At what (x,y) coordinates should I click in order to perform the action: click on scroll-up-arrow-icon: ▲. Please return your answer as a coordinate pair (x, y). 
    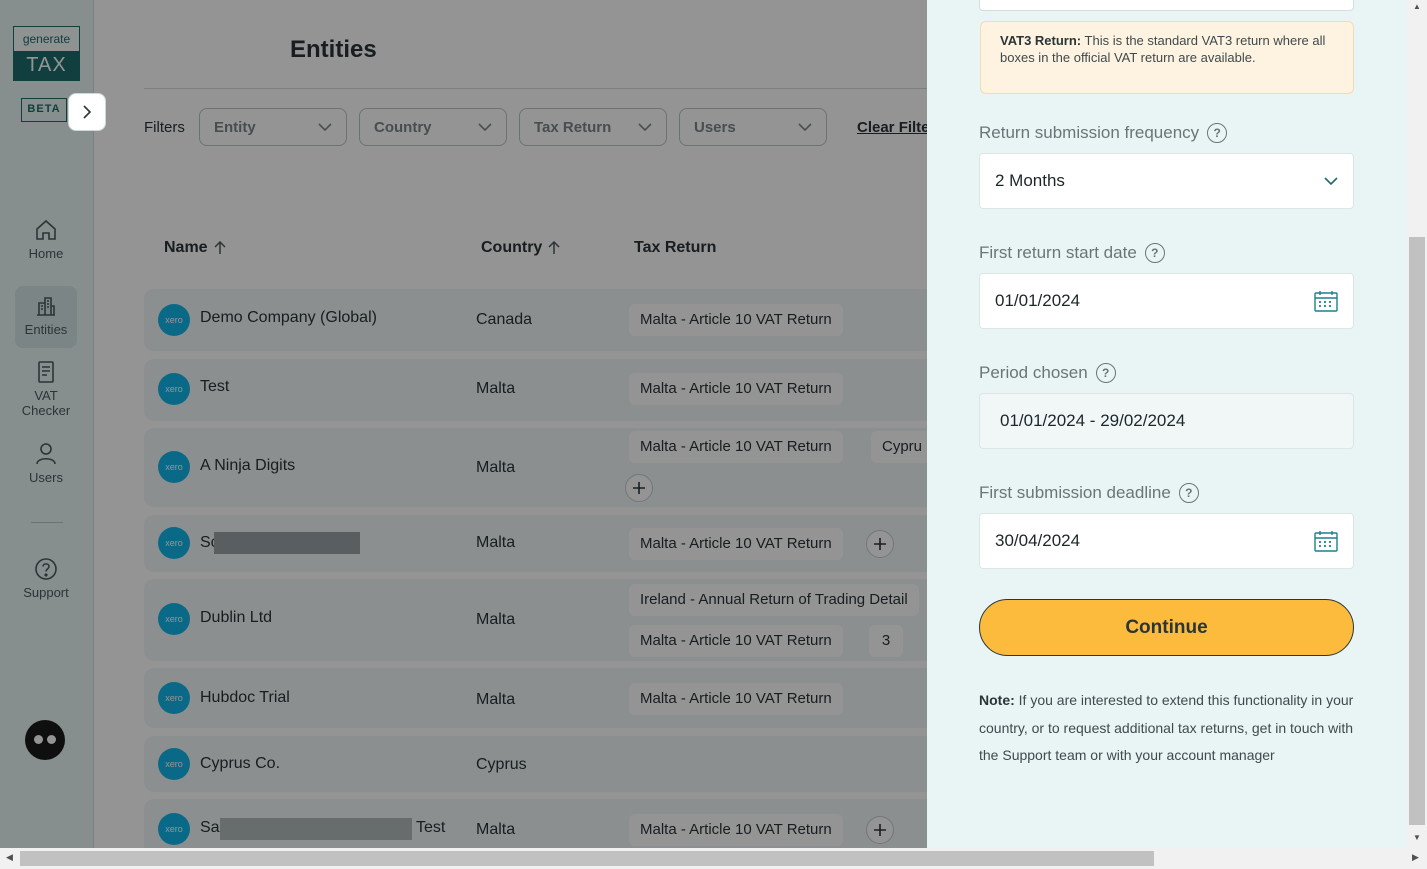
    Looking at the image, I should click on (1417, 8).